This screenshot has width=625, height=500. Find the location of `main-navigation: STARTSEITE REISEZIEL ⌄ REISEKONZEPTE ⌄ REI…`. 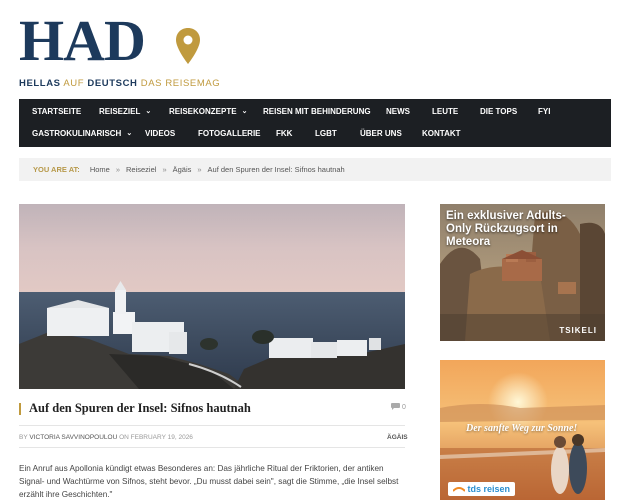

main-navigation: STARTSEITE REISEZIEL ⌄ REISEKONZEPTE ⌄ REI… is located at coordinates (315, 123).